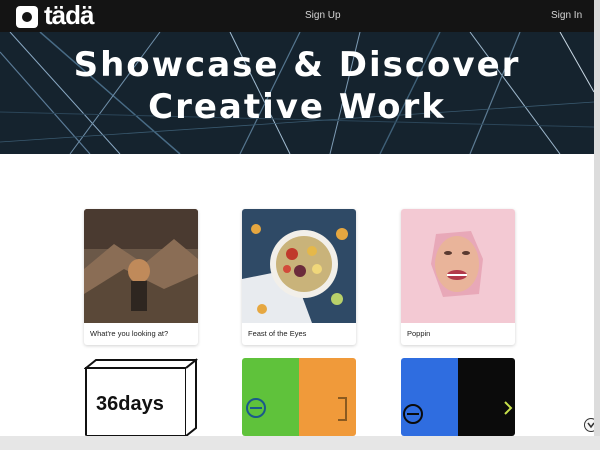 Image resolution: width=600 pixels, height=450 pixels. What do you see at coordinates (300, 443) in the screenshot?
I see `window-bottom-edge` at bounding box center [300, 443].